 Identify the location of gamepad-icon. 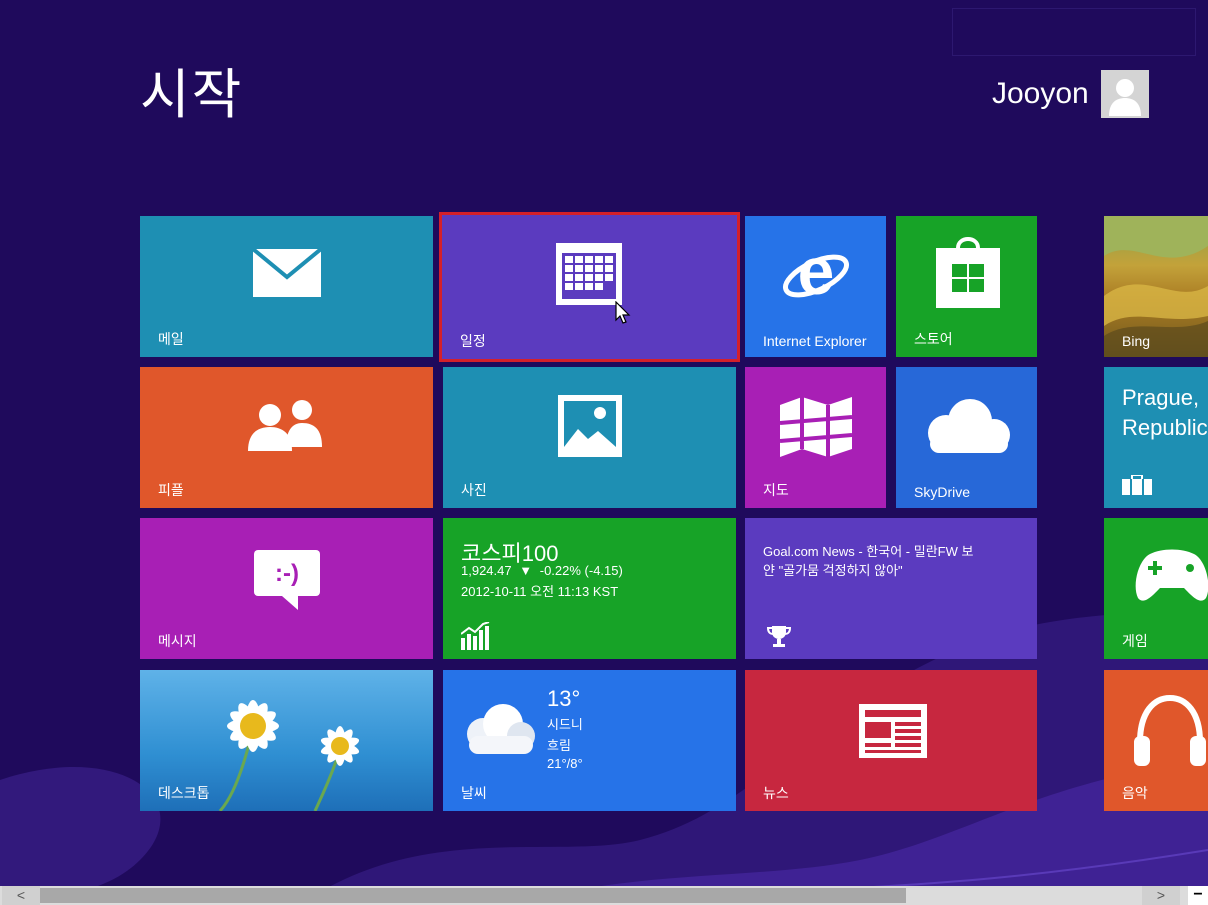
(1171, 575).